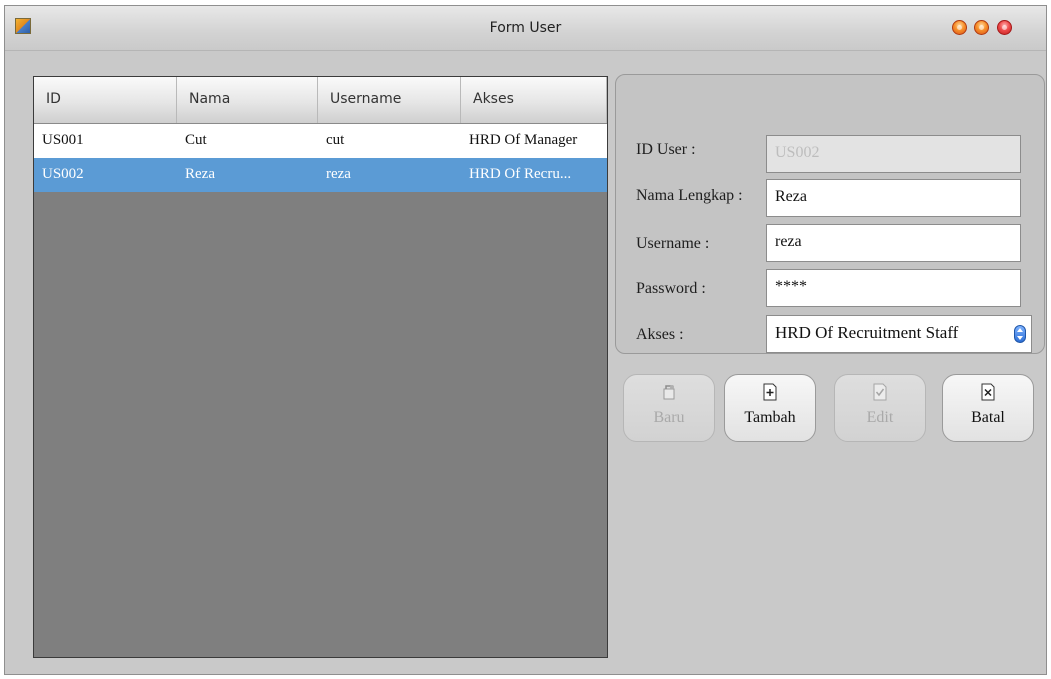  Describe the element at coordinates (880, 392) in the screenshot. I see `edit-file-icon` at that location.